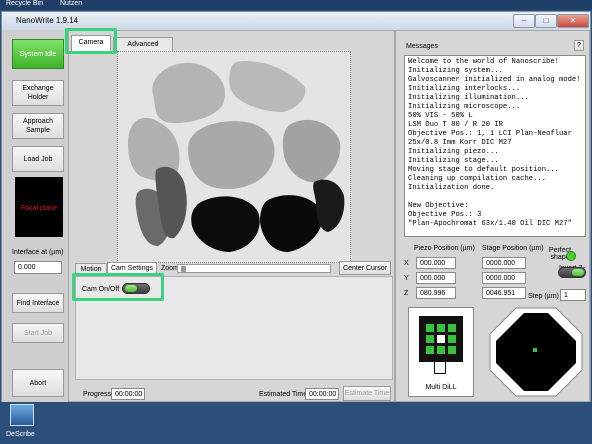  What do you see at coordinates (436, 278) in the screenshot?
I see `piezo-y-field: 000.000` at bounding box center [436, 278].